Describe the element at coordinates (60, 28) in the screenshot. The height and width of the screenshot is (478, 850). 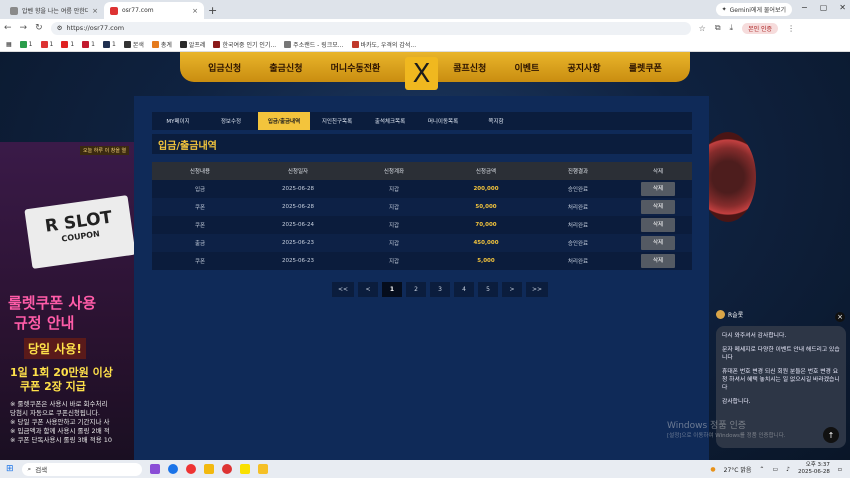
I see `site-info-icon: ⚙` at that location.